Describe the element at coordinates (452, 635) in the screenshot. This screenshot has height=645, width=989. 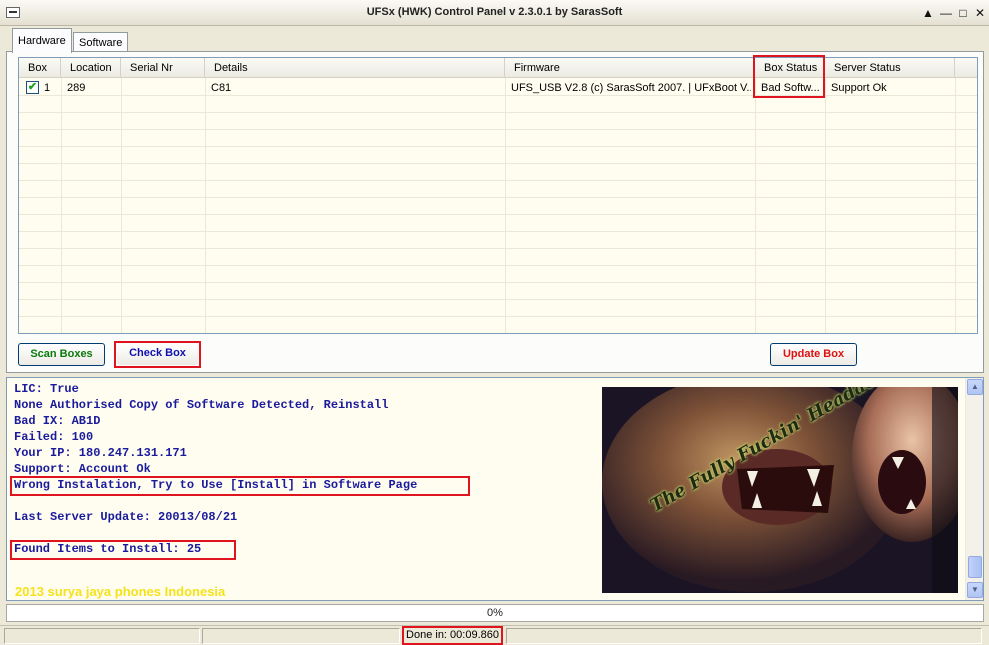
I see `status-done-time: Done in: 00:09.860` at that location.